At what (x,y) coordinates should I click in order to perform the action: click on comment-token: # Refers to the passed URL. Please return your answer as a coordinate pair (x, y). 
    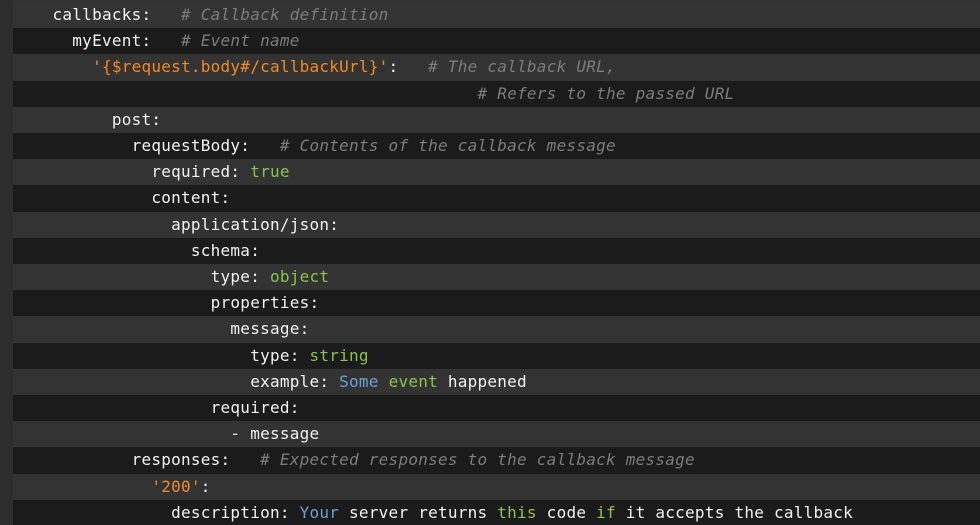
    Looking at the image, I should click on (606, 93).